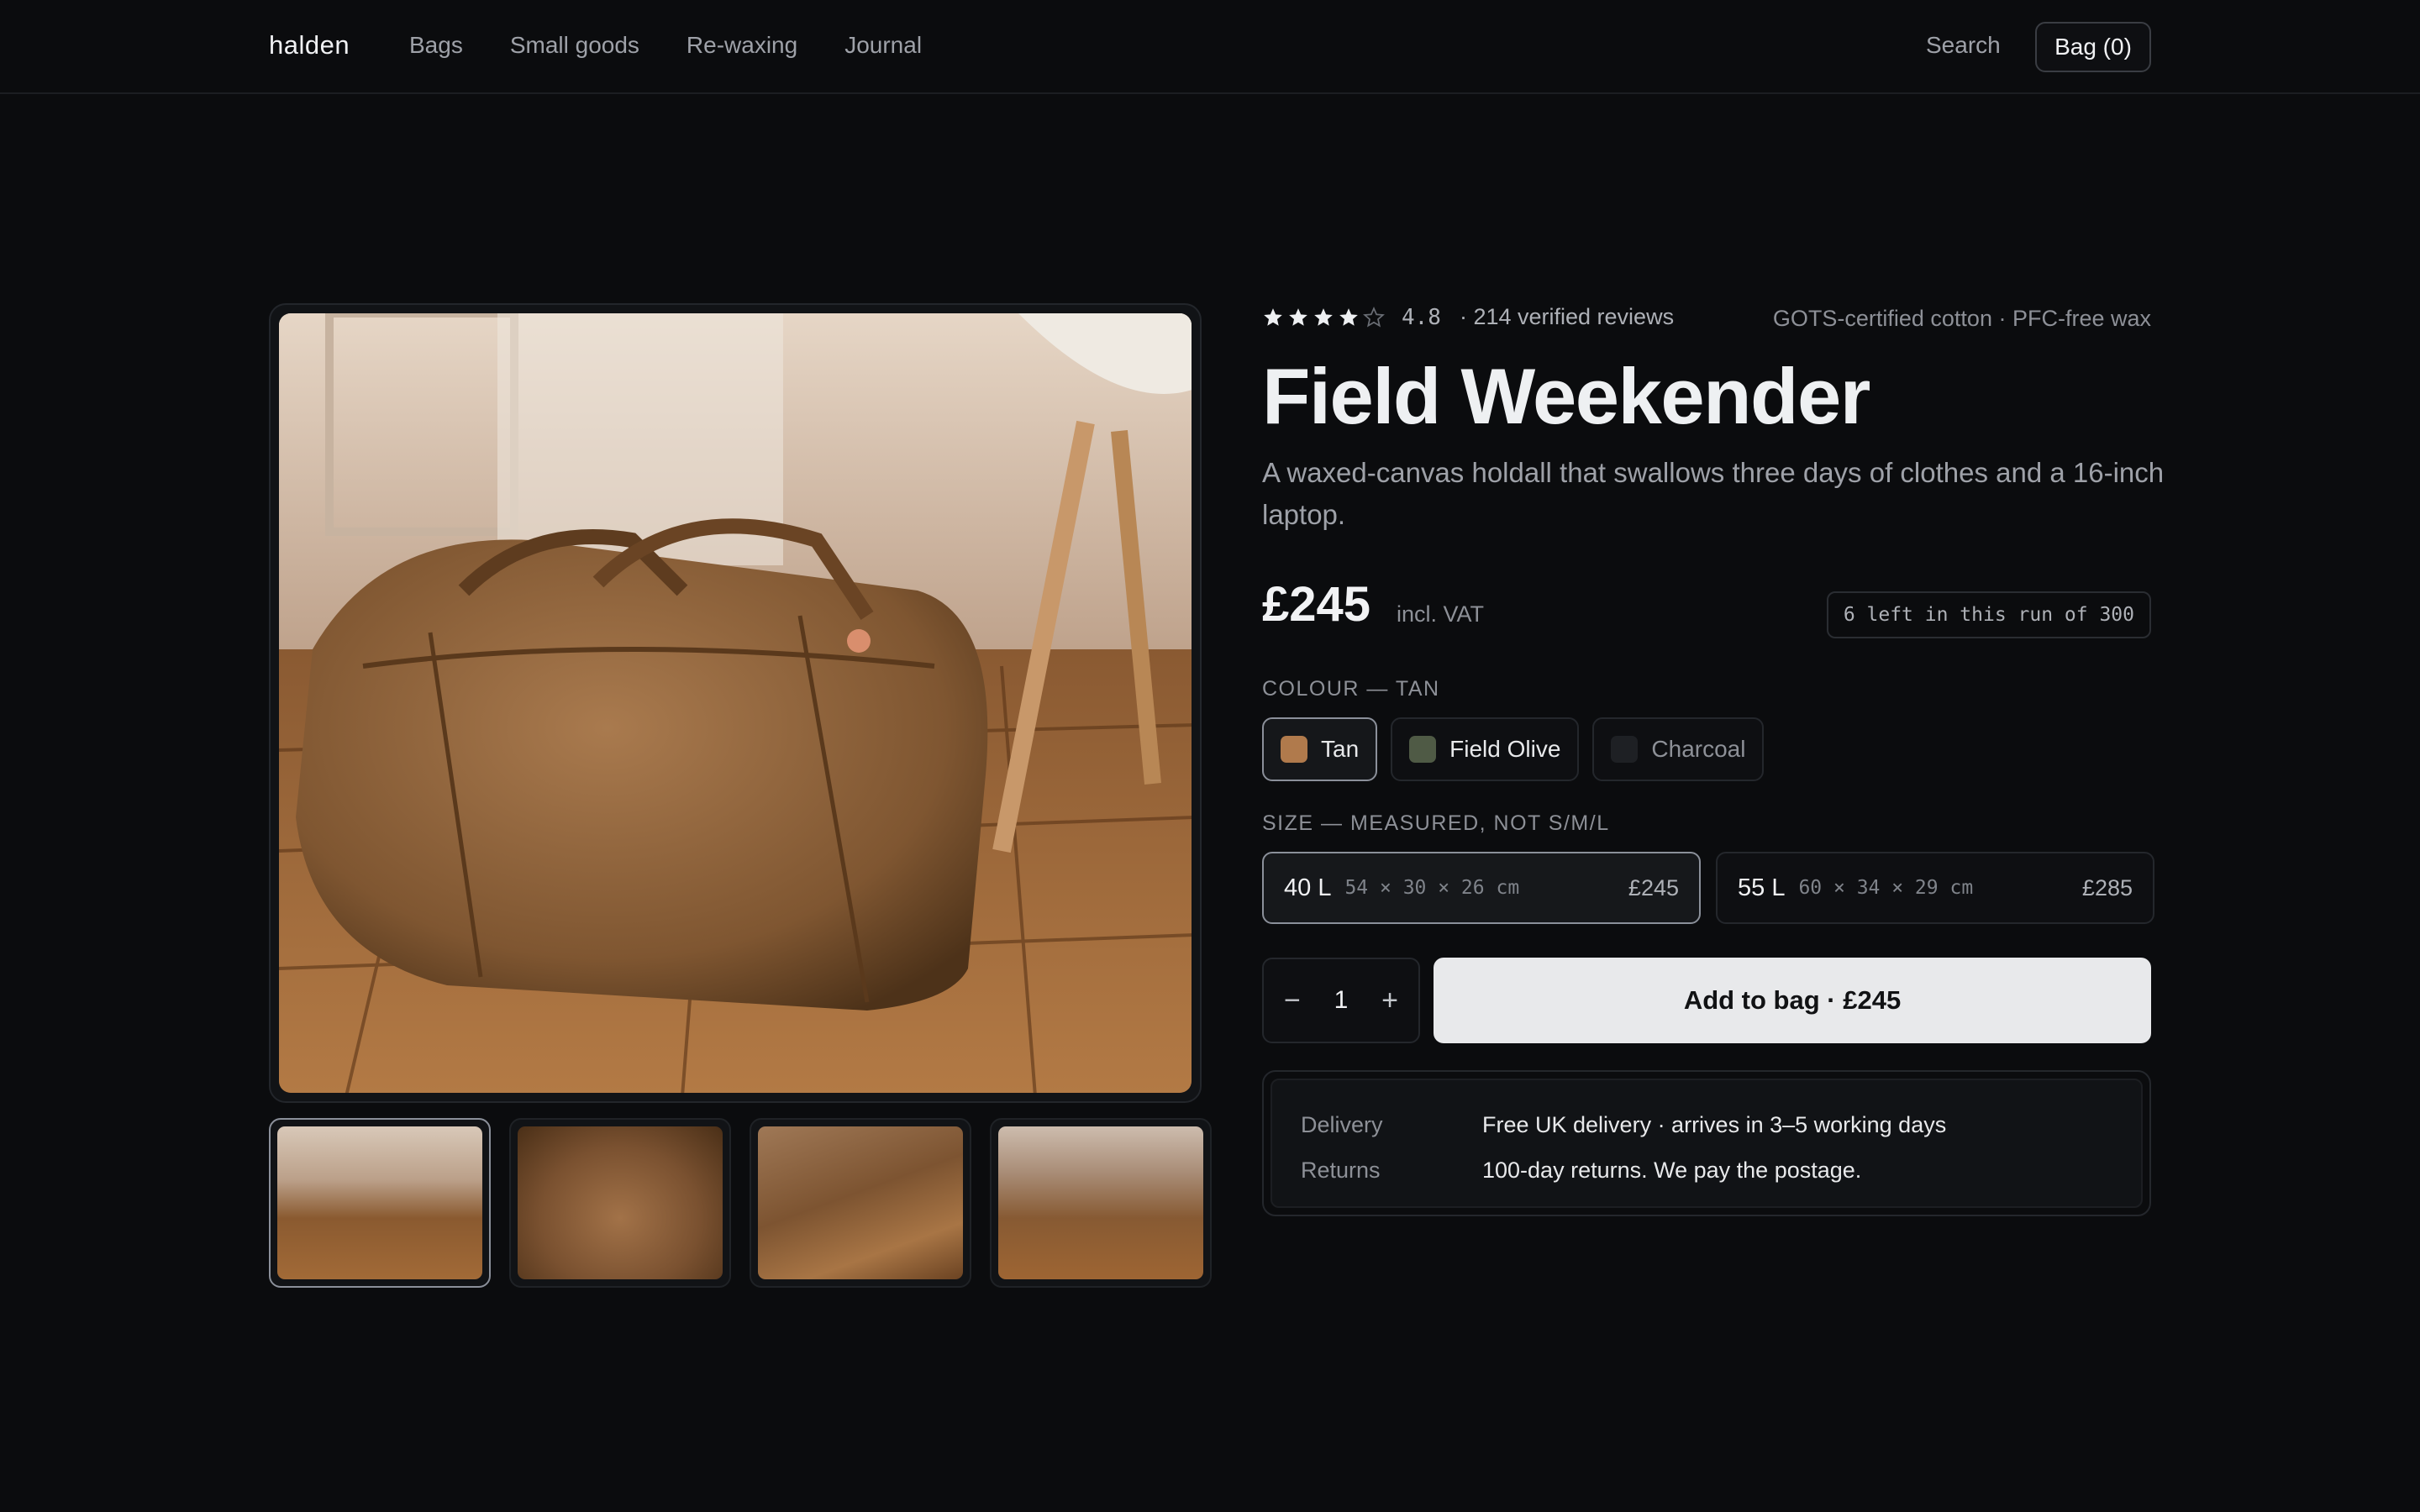  I want to click on size-price: £245, so click(1653, 887).